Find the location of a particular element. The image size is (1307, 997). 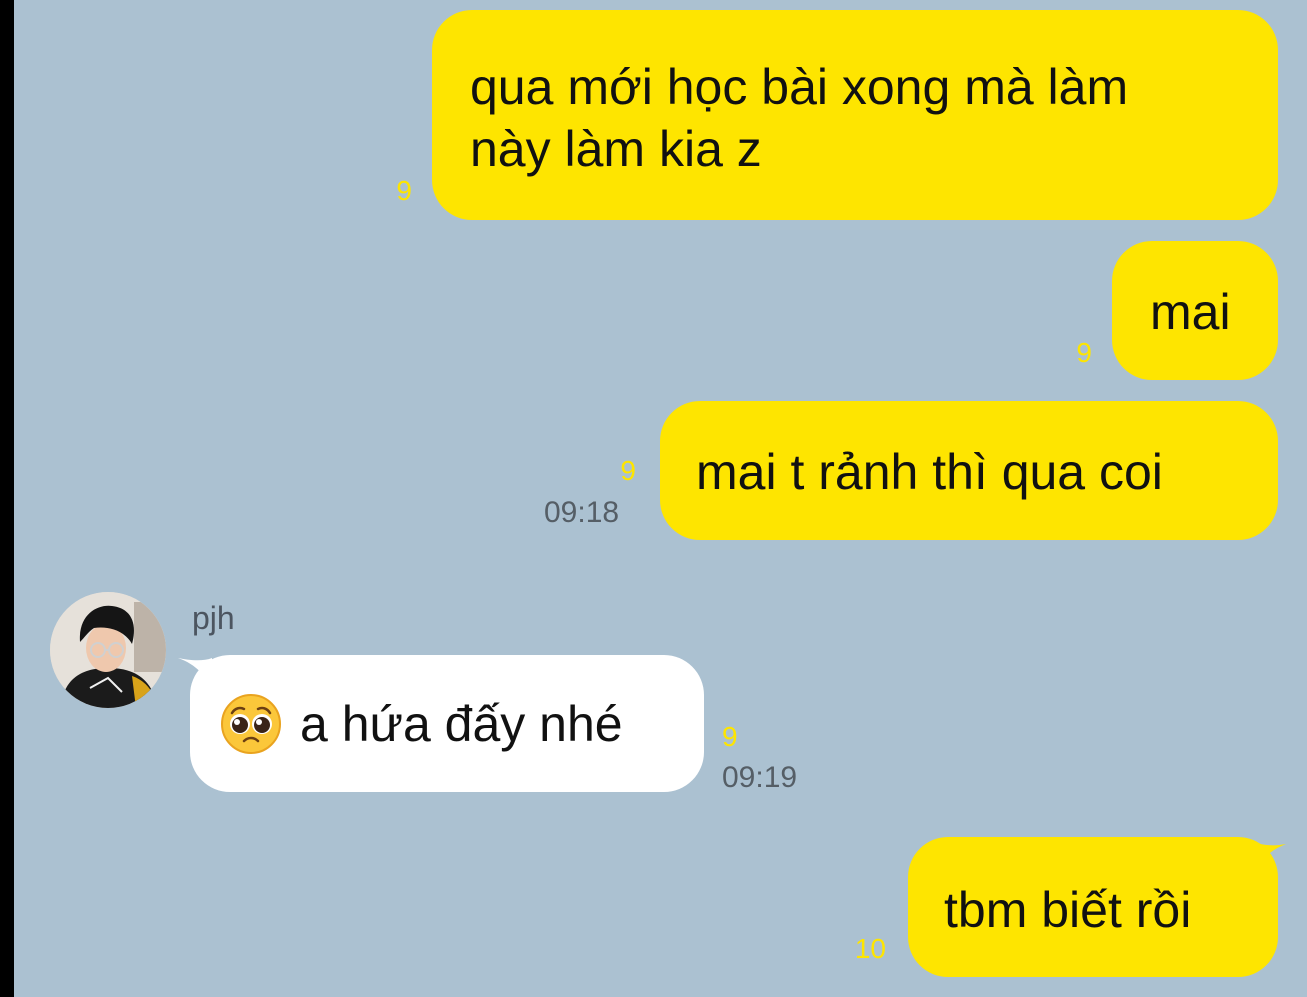

sender-name: pjh is located at coordinates (213, 618).